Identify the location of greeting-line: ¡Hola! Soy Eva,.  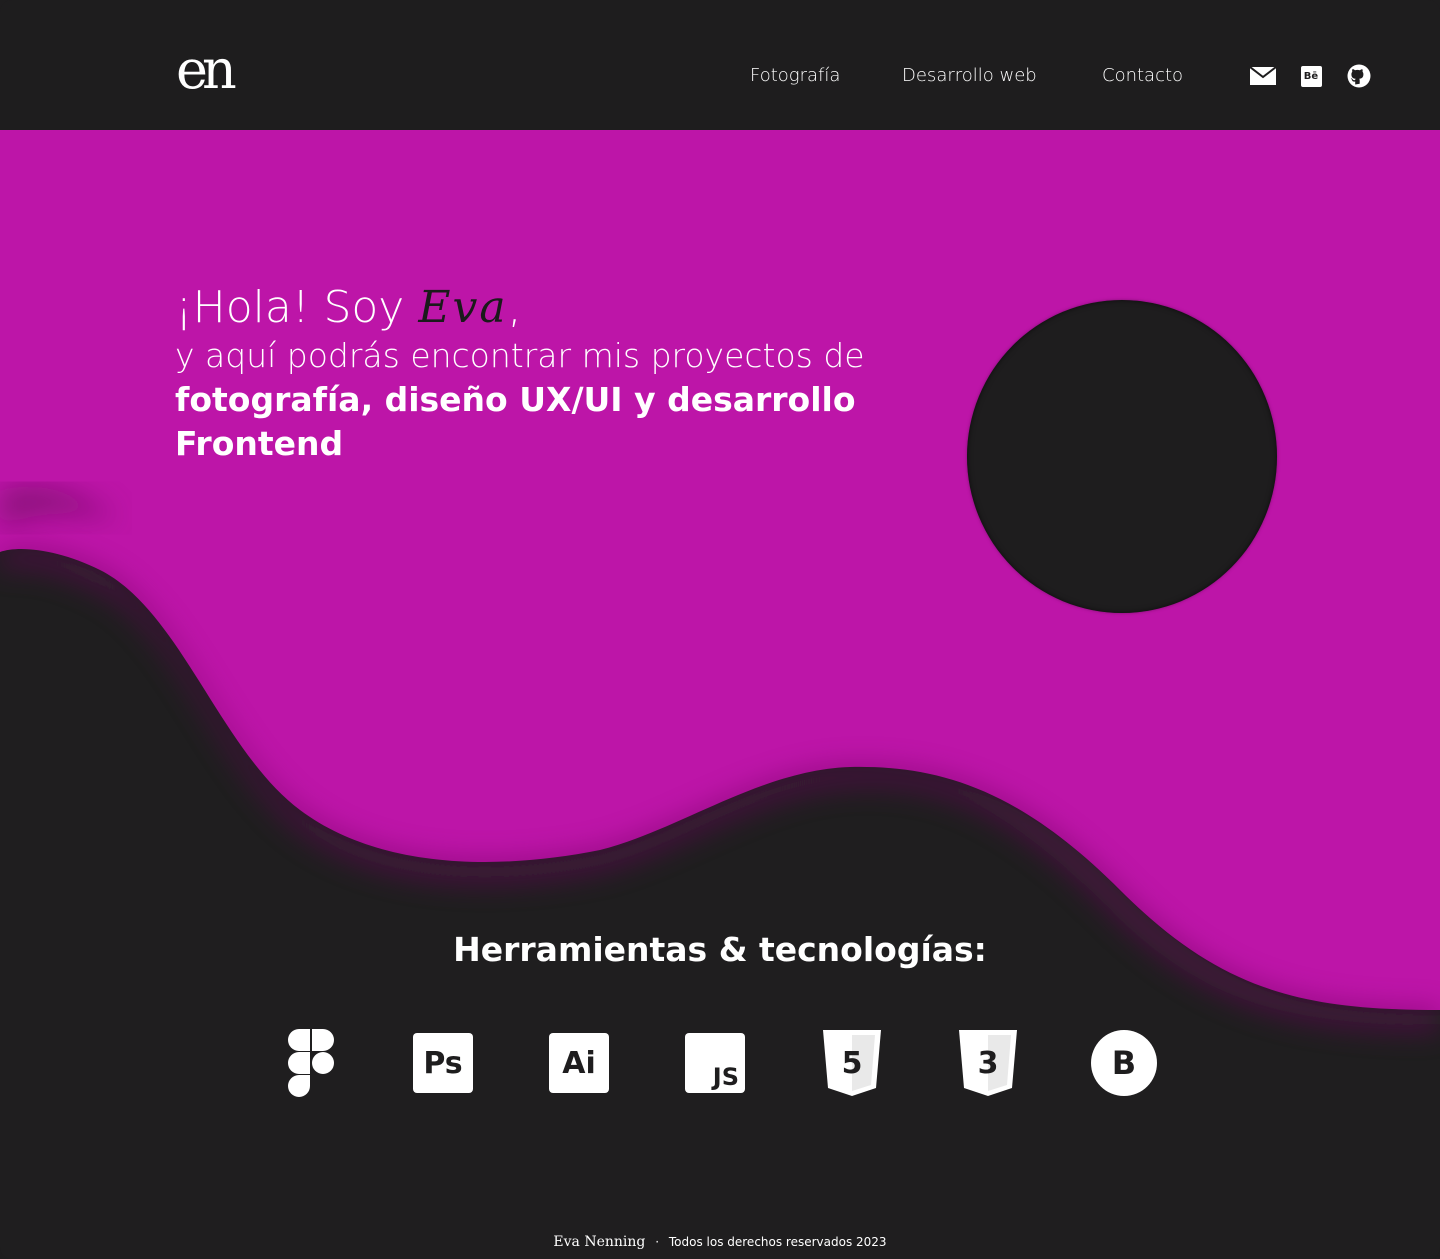
(575, 308).